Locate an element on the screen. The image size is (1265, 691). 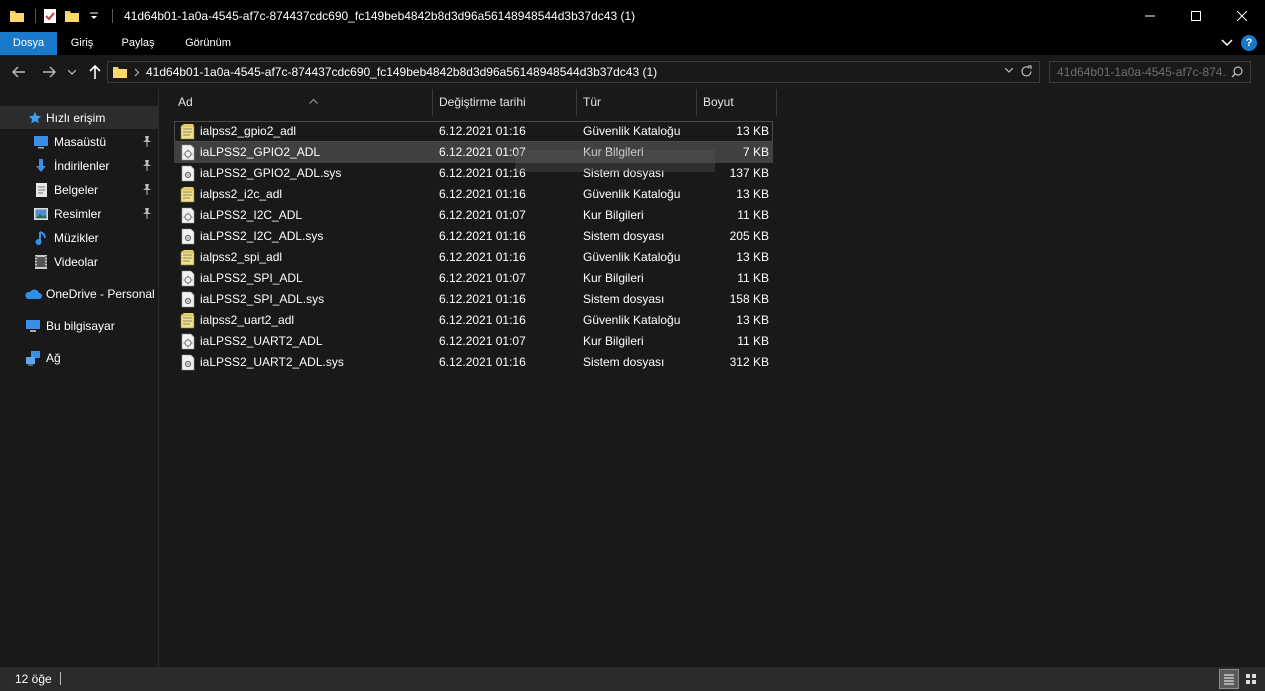
expand-ribbon-icon is located at coordinates (1227, 43).